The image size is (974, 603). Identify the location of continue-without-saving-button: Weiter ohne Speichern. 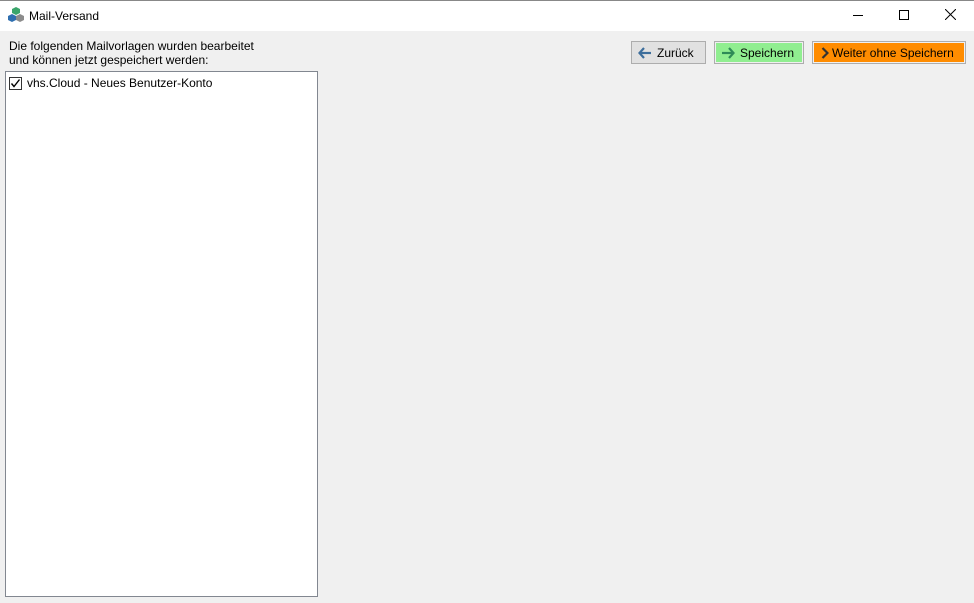
(889, 52).